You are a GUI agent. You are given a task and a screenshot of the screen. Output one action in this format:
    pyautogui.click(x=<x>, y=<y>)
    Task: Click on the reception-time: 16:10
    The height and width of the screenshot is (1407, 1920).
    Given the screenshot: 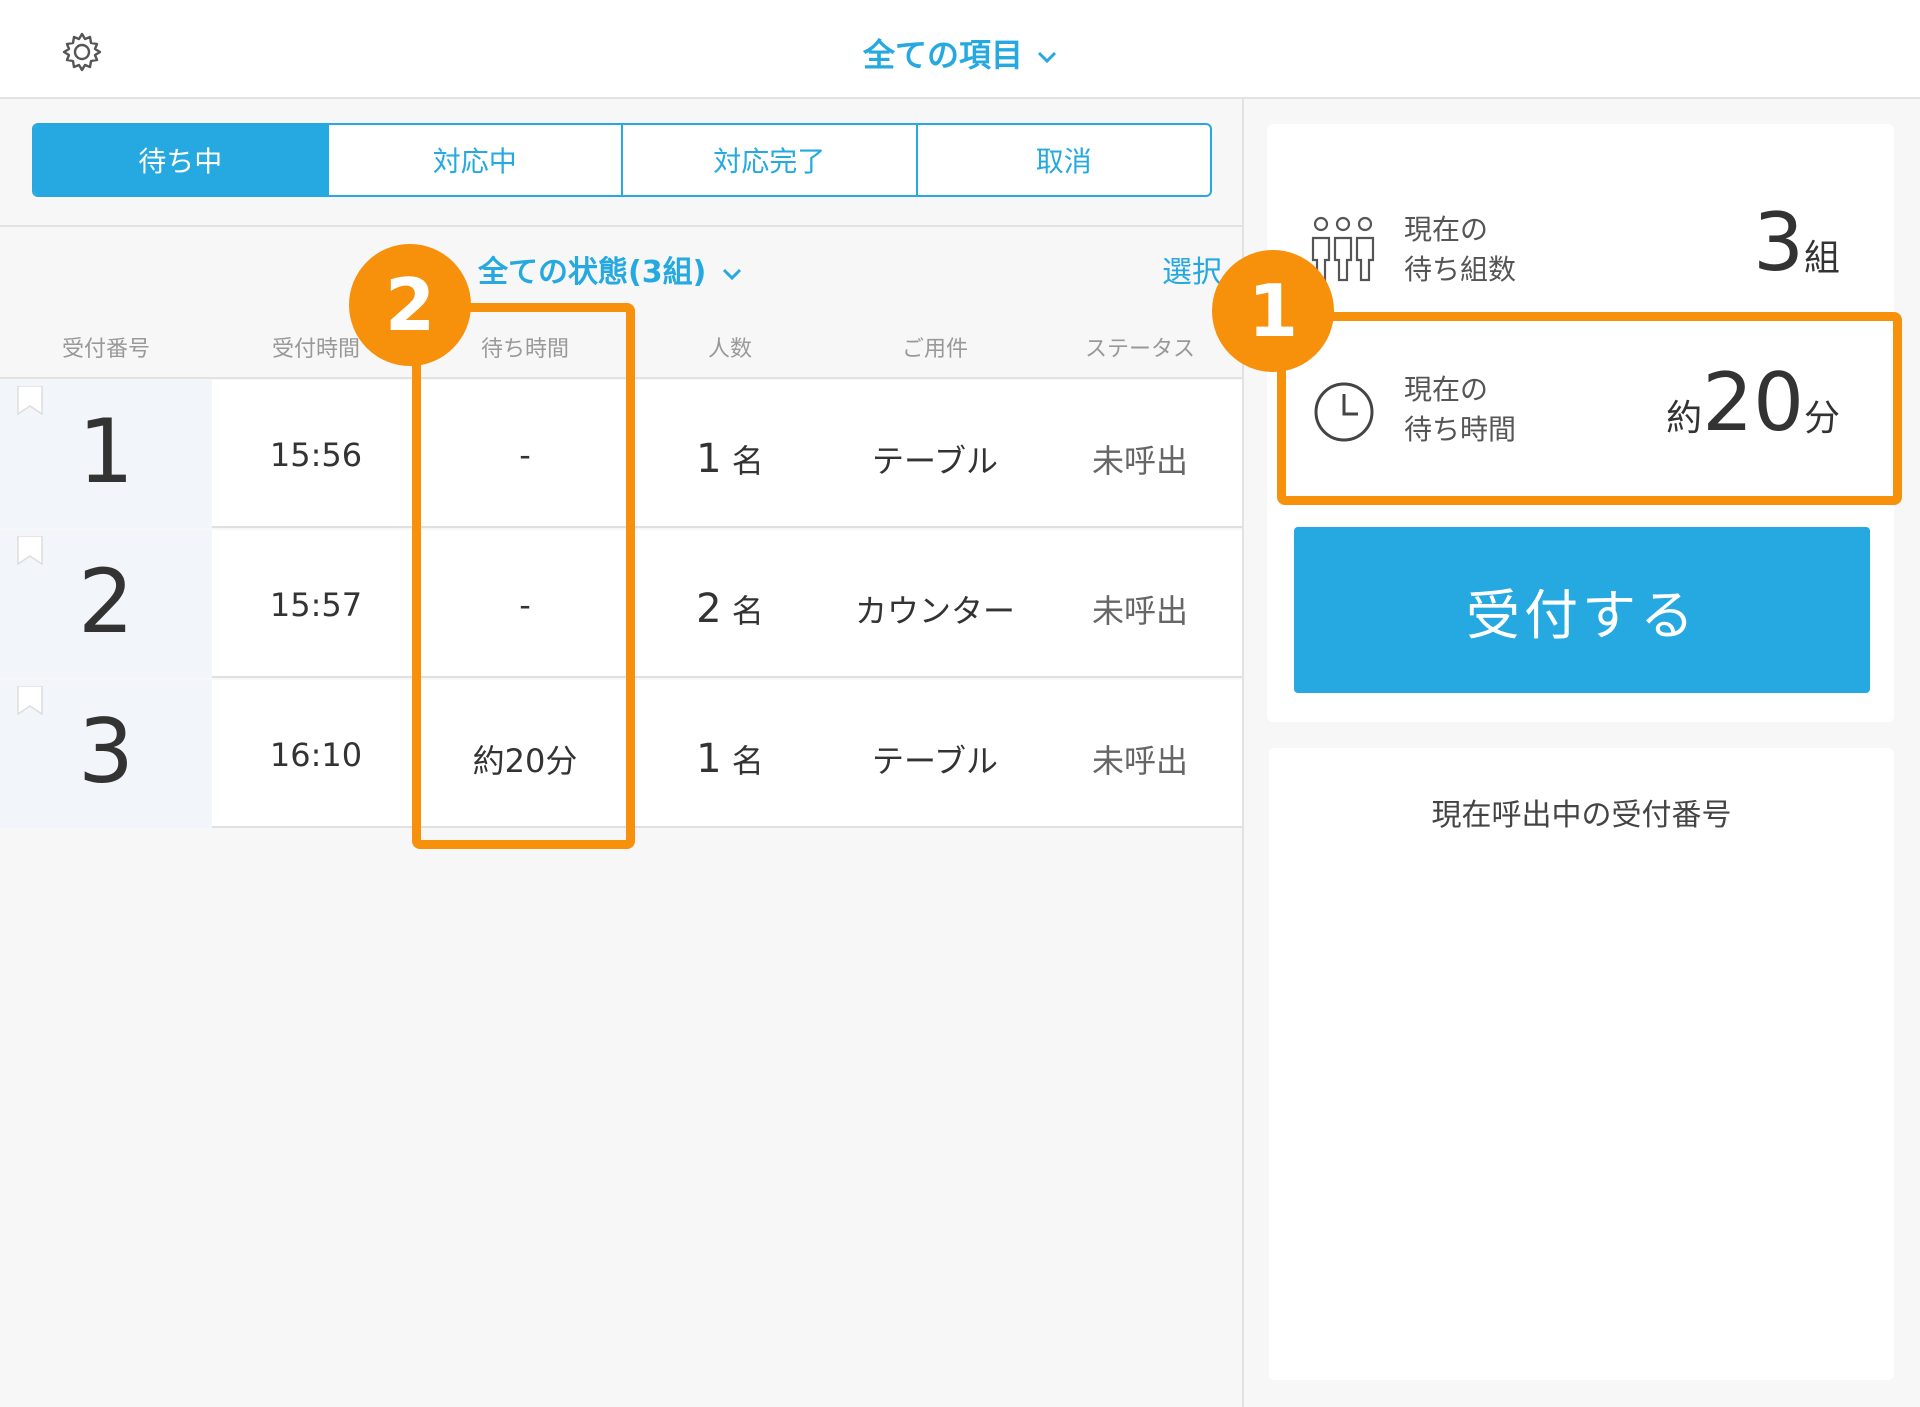 What is the action you would take?
    pyautogui.click(x=316, y=755)
    